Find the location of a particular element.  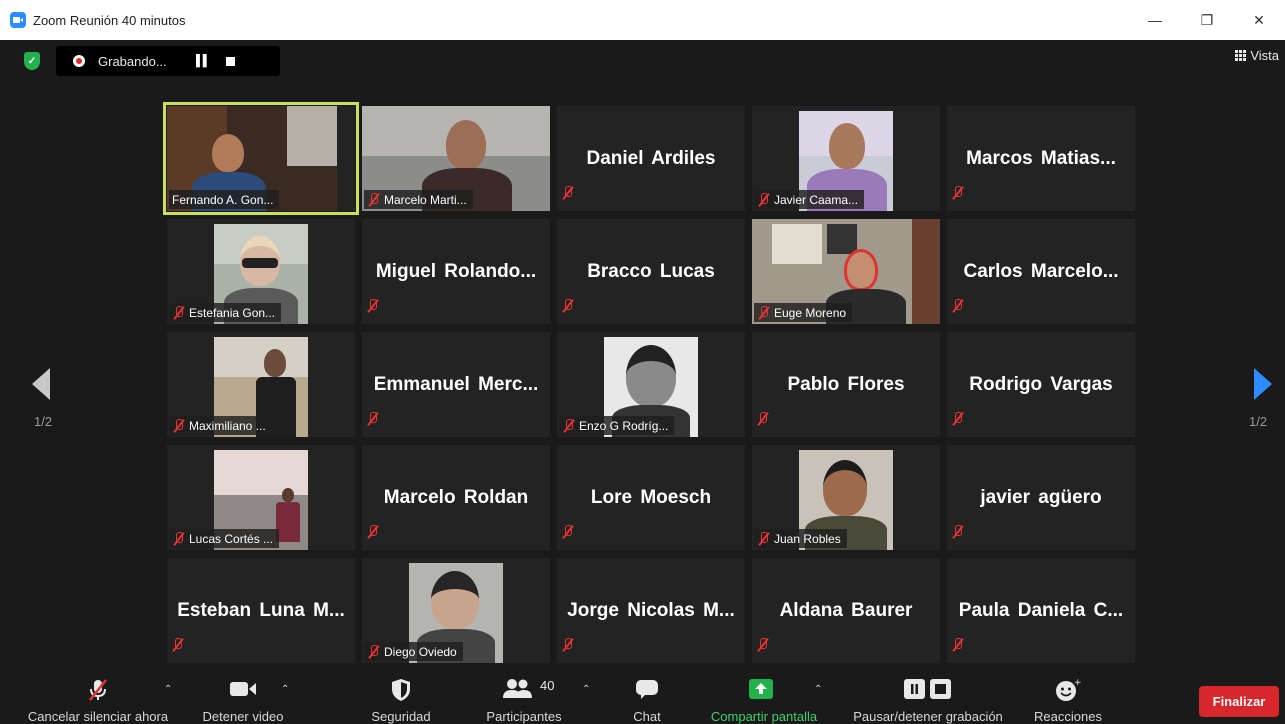

participant-name: Pablo Flores is located at coordinates (846, 384).